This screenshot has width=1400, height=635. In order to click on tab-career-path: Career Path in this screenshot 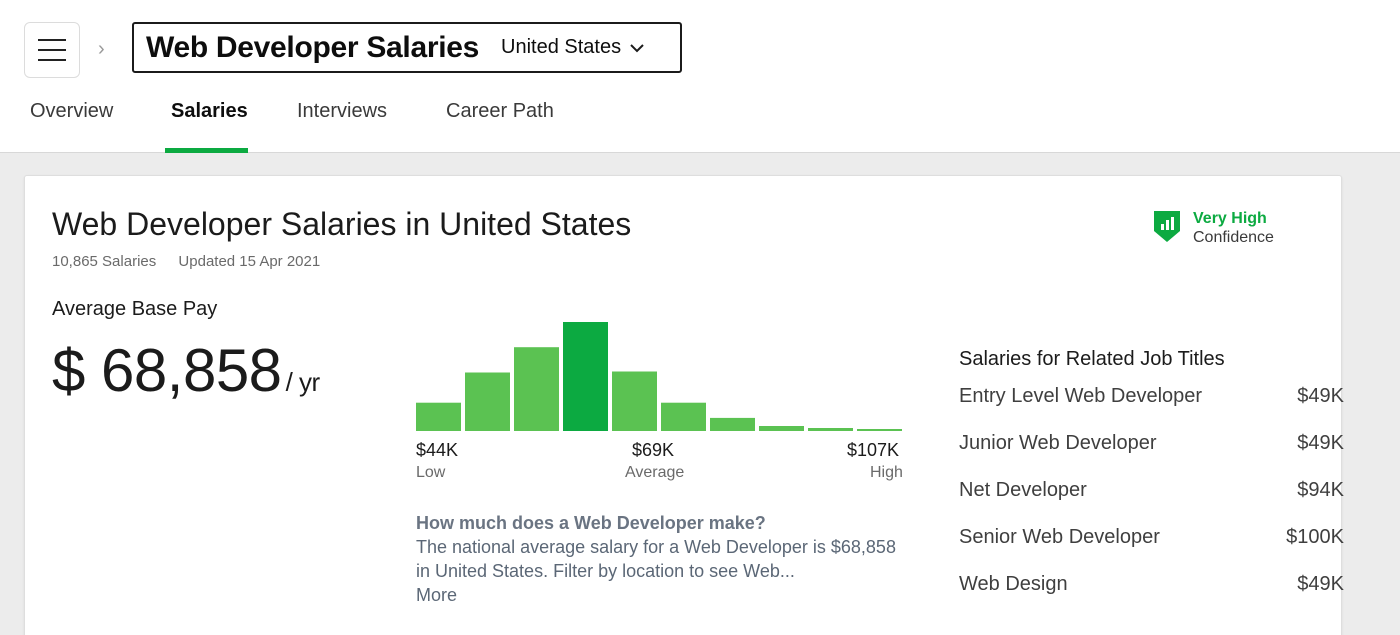, I will do `click(500, 111)`.